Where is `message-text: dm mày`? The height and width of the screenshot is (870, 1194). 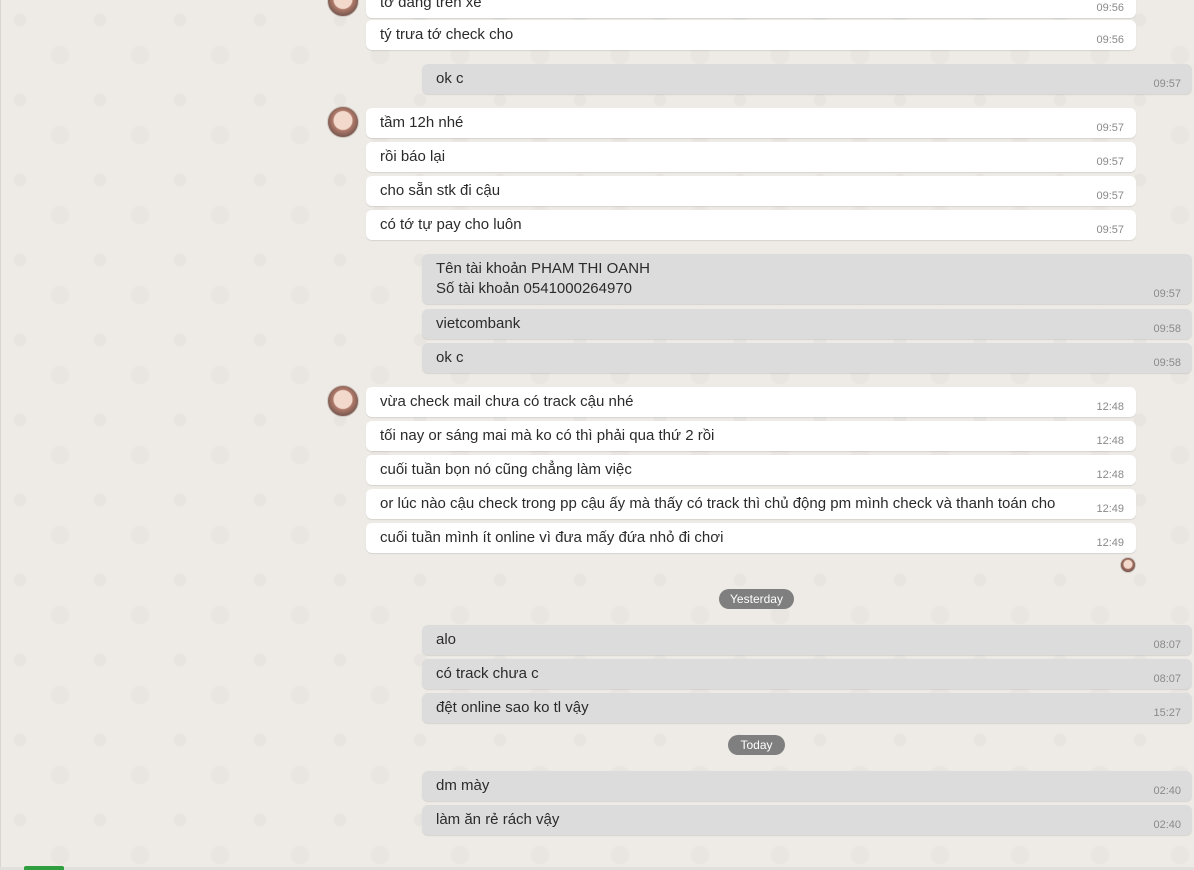 message-text: dm mày is located at coordinates (463, 785).